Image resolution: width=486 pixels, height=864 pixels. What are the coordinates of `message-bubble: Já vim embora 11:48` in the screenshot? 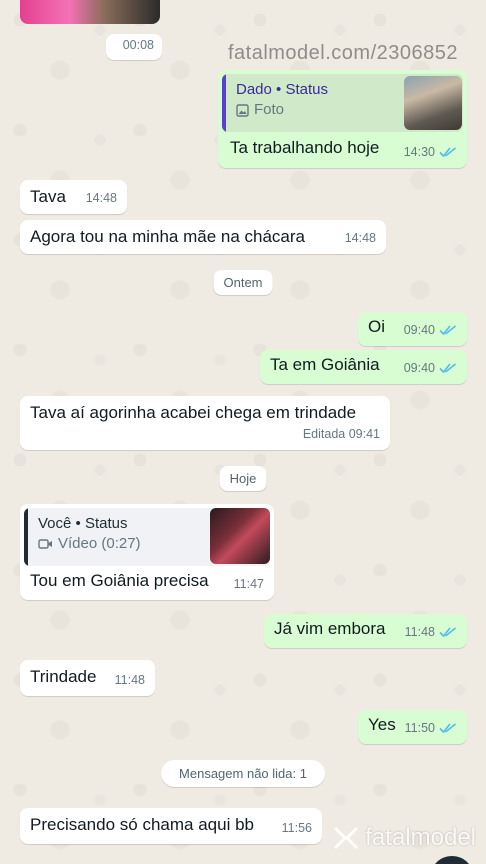 It's located at (365, 631).